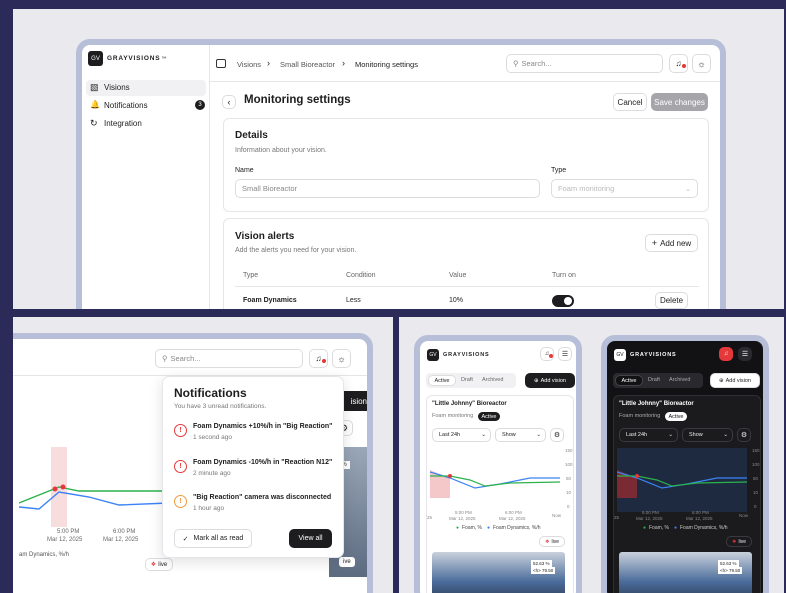 The image size is (786, 593). Describe the element at coordinates (310, 538) in the screenshot. I see `view-all-button: View all` at that location.